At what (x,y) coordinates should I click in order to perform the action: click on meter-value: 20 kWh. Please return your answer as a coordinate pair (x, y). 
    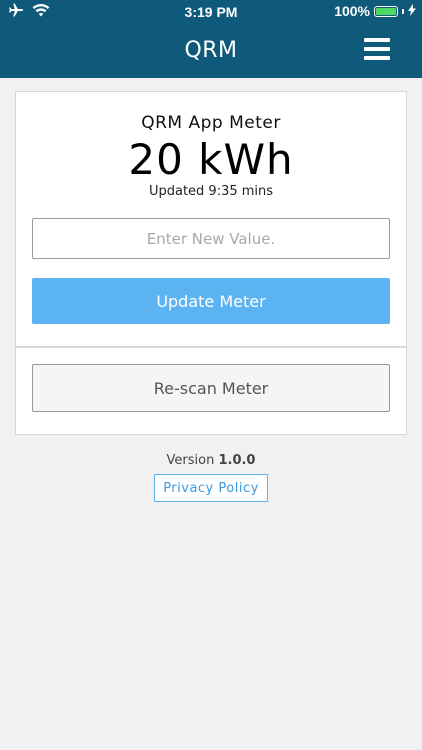
    Looking at the image, I should click on (211, 159).